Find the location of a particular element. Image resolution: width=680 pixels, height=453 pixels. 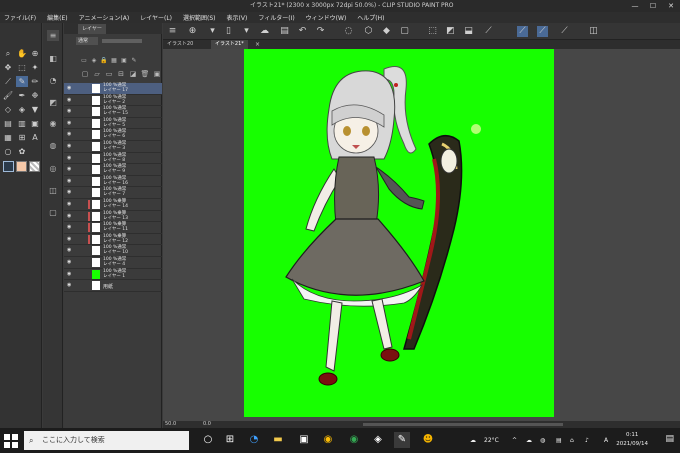

store-icon: ▣ is located at coordinates (304, 440).